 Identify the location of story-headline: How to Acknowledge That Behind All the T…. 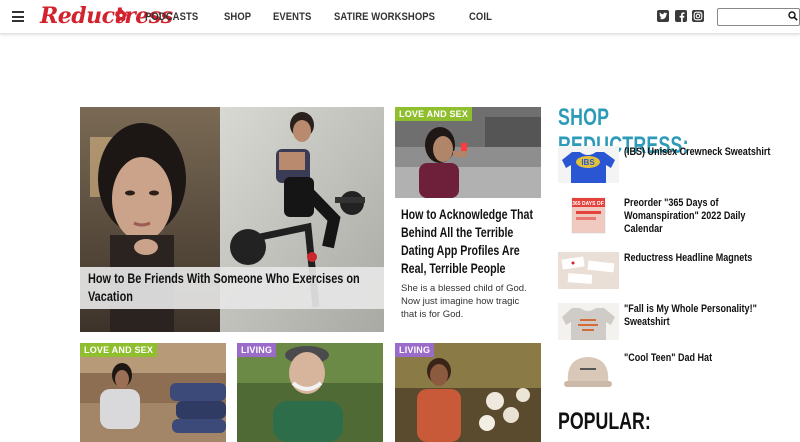
(473, 241).